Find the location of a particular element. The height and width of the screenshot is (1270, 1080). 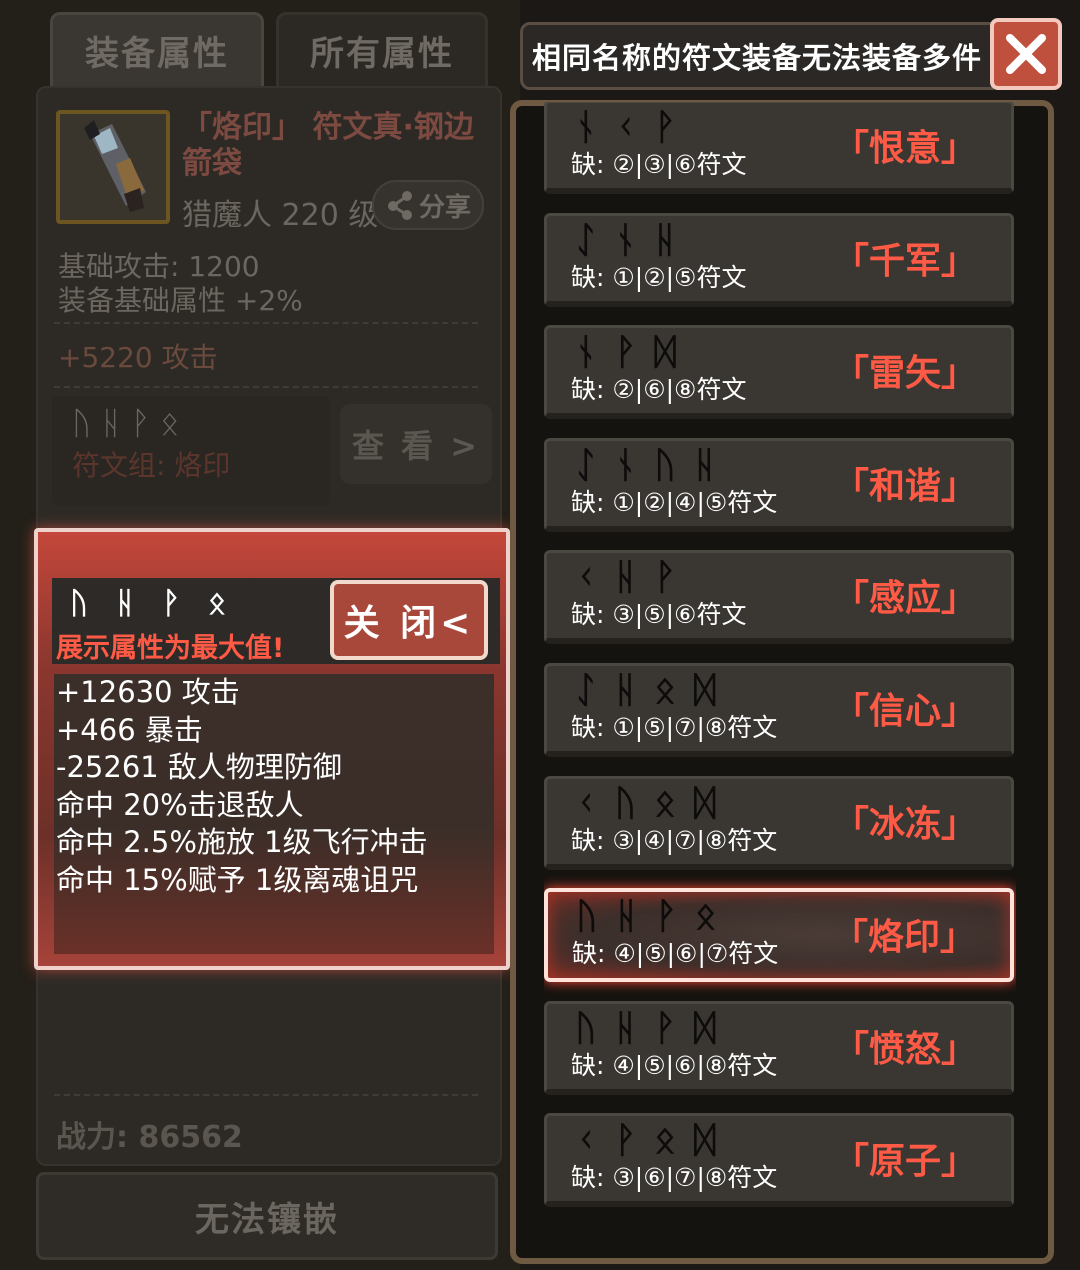

rune-set-label: 符文组: 烙印 is located at coordinates (151, 465).